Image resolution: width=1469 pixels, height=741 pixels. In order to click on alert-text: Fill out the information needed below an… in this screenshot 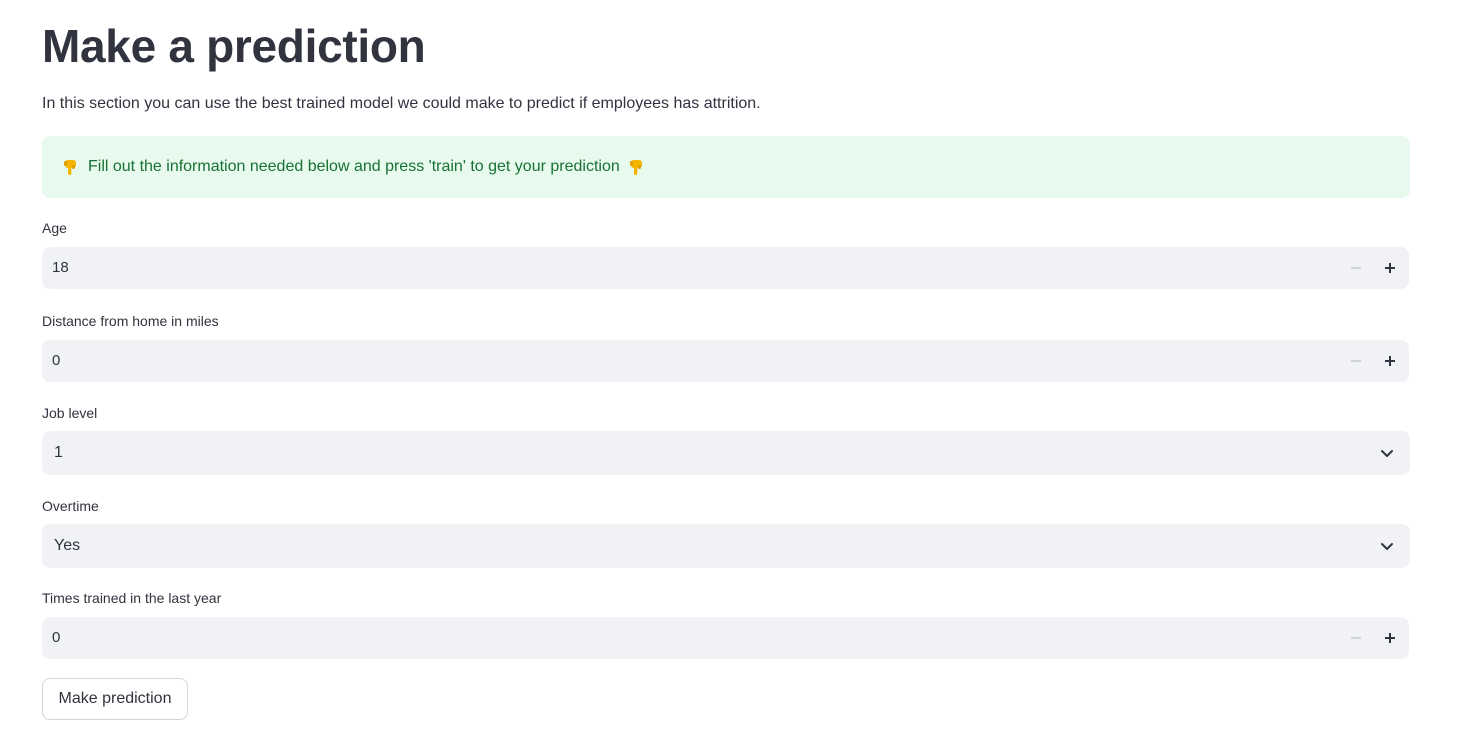, I will do `click(354, 166)`.